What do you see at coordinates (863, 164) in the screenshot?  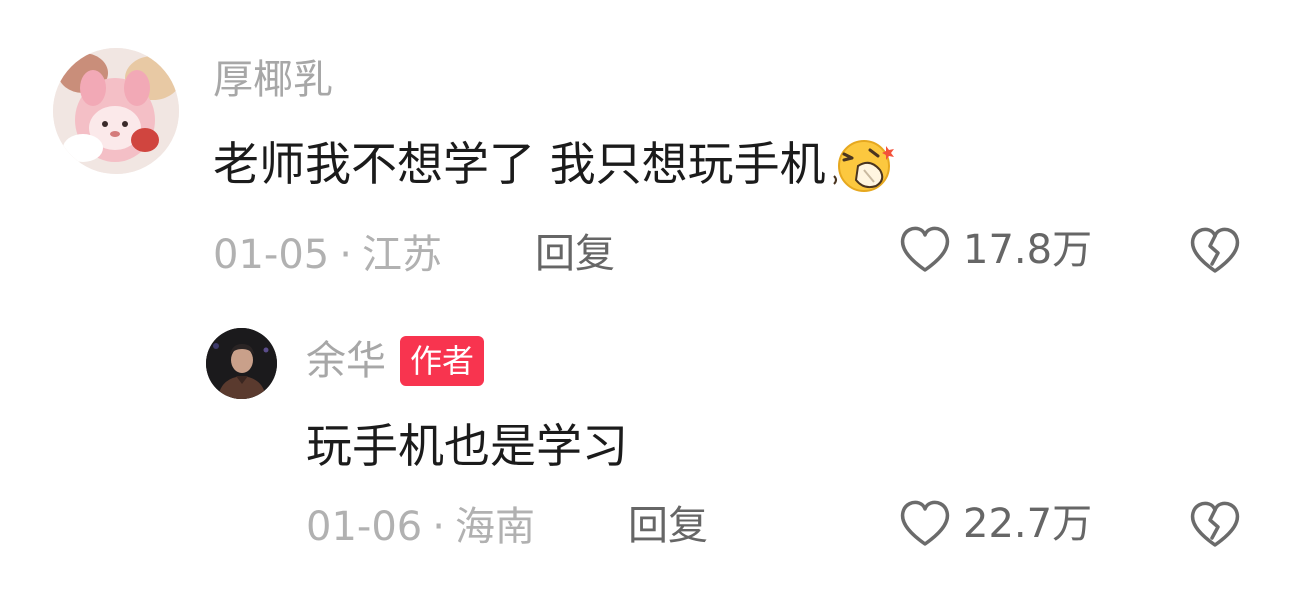 I see `face-with-hand-over-mouth-emoji` at bounding box center [863, 164].